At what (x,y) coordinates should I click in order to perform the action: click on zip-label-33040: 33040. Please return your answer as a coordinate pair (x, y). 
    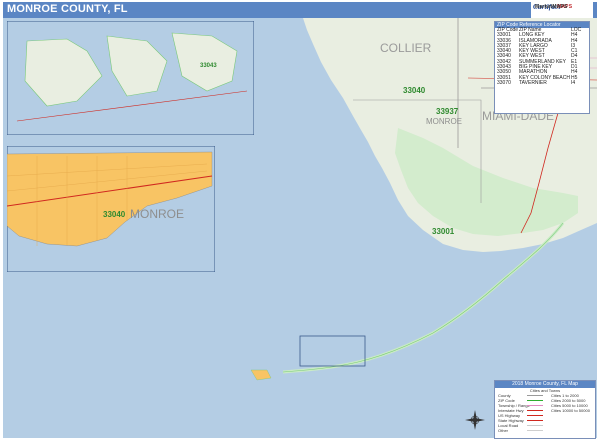
    Looking at the image, I should click on (414, 90).